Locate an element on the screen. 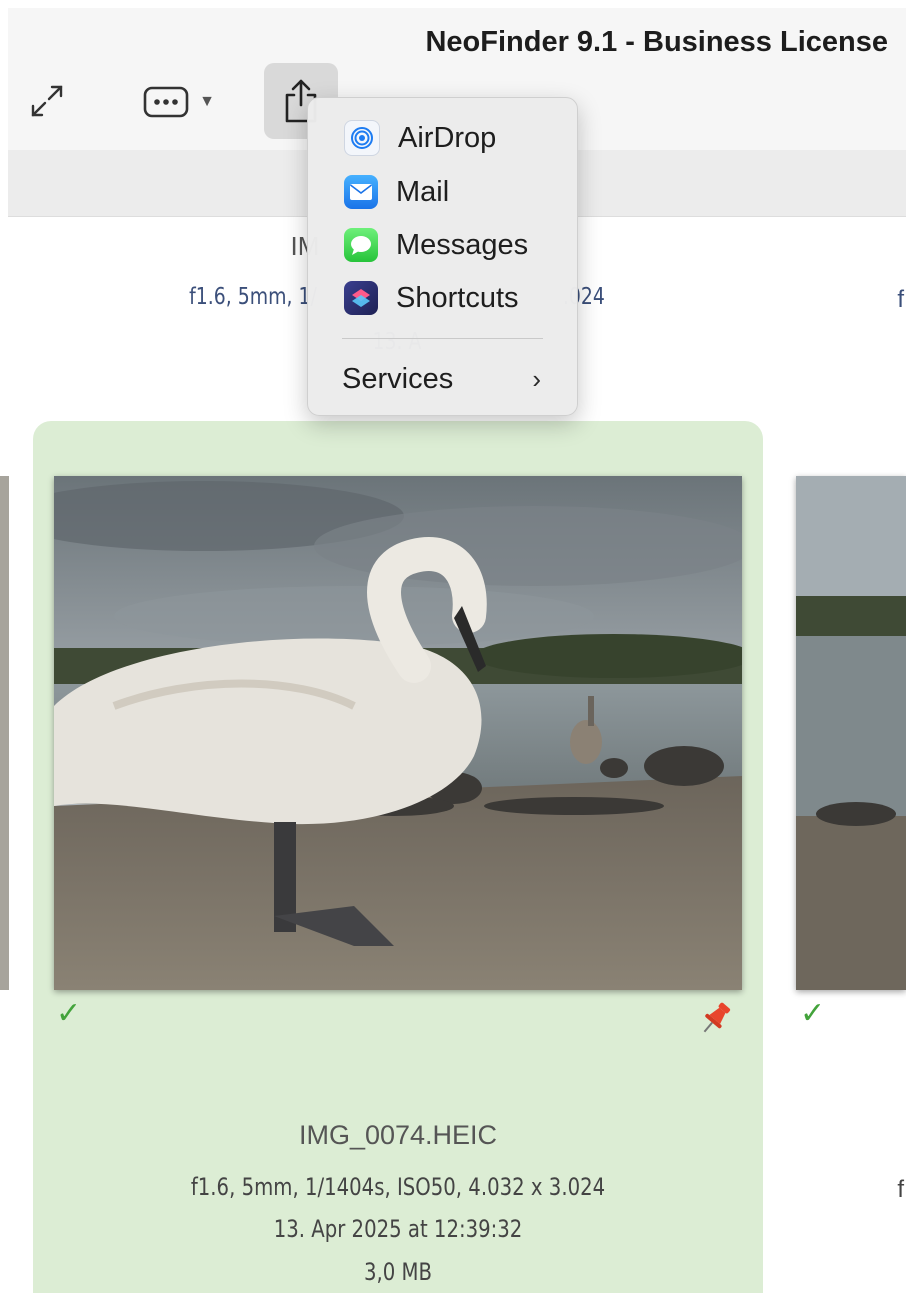  previous-item-thumbnail is located at coordinates (4, 733).